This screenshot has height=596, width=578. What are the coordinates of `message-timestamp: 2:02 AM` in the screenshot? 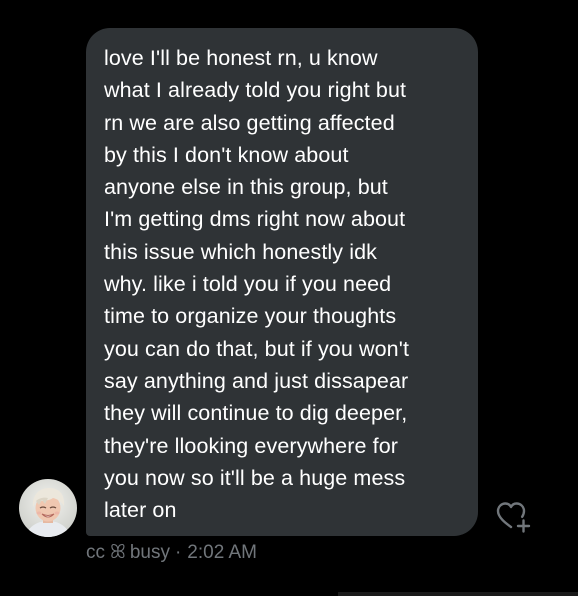 It's located at (222, 552).